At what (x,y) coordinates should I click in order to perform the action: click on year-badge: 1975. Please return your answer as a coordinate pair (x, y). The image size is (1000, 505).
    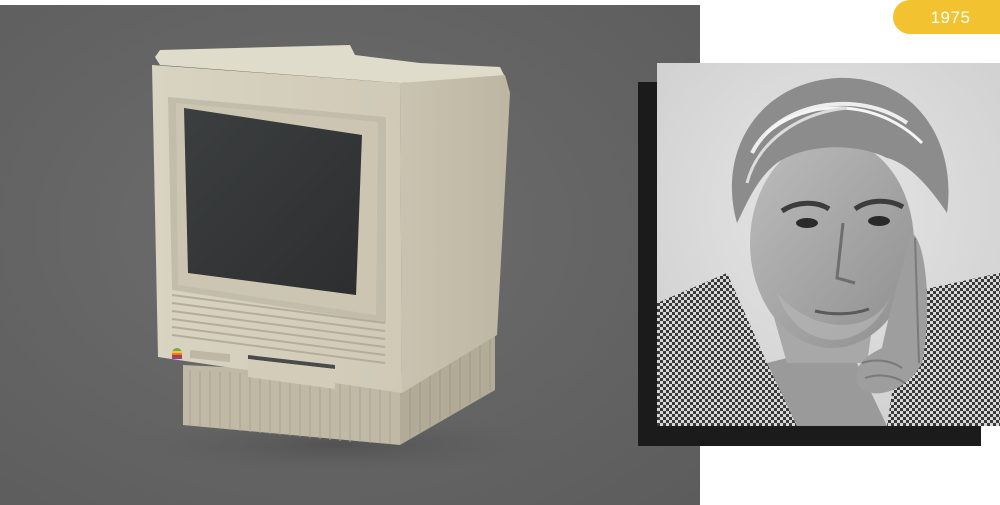
    Looking at the image, I should click on (946, 17).